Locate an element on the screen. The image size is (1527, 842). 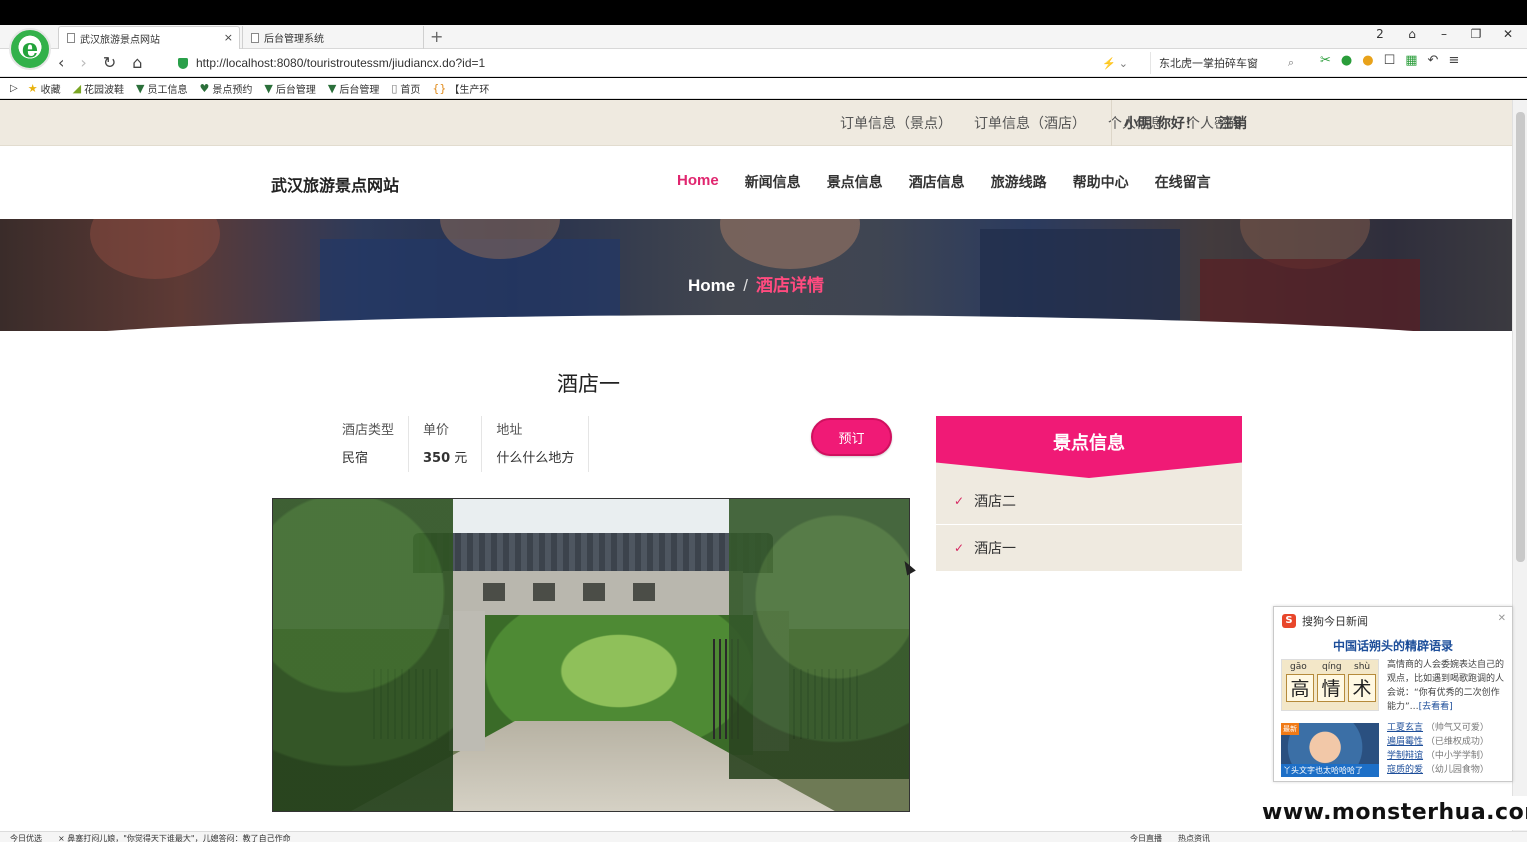
fav-item: ◢ 花园波鞋 is located at coordinates (98, 88).